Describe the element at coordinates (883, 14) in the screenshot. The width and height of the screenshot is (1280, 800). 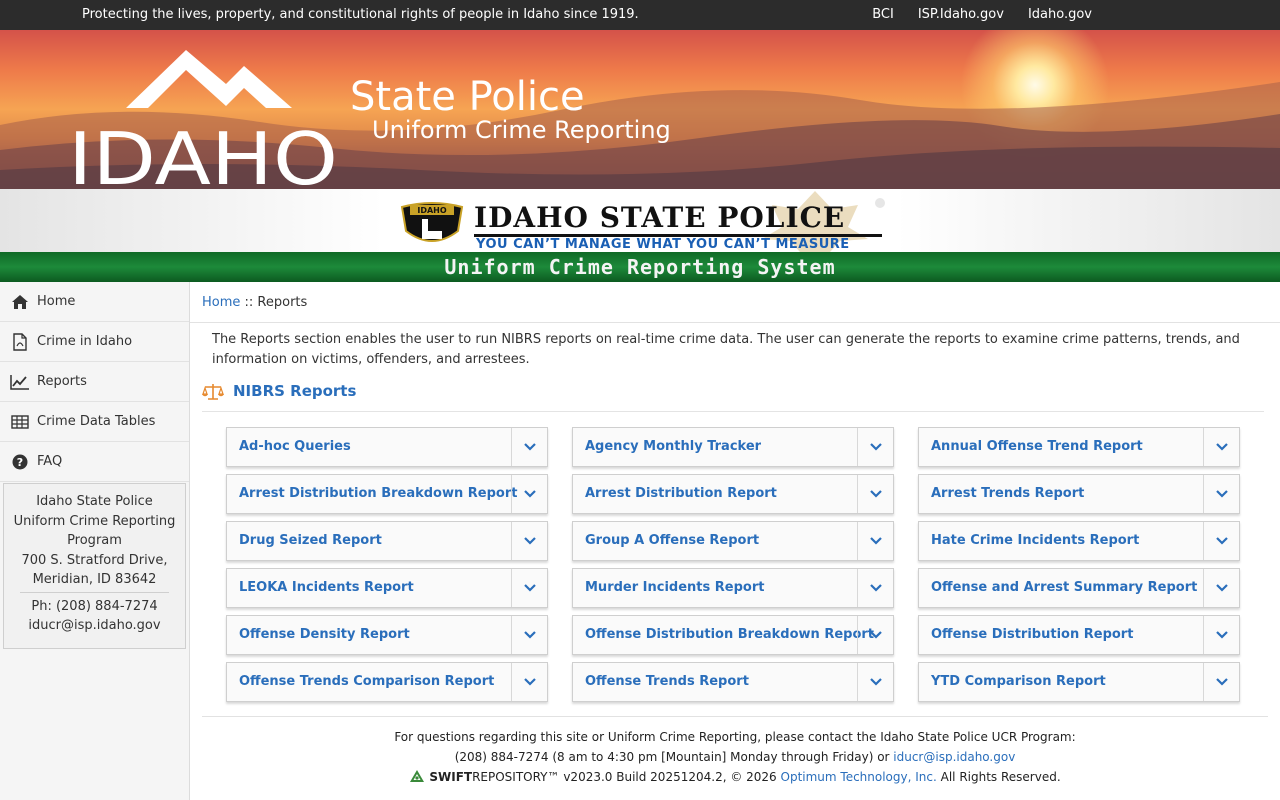
I see `link-bci: BCI` at that location.